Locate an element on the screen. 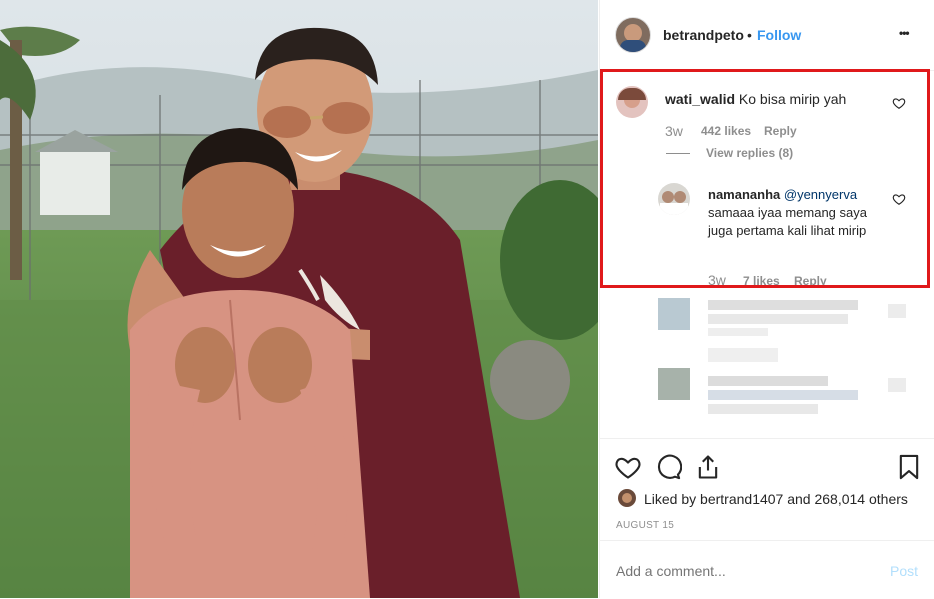  reply-avatar is located at coordinates (674, 199).